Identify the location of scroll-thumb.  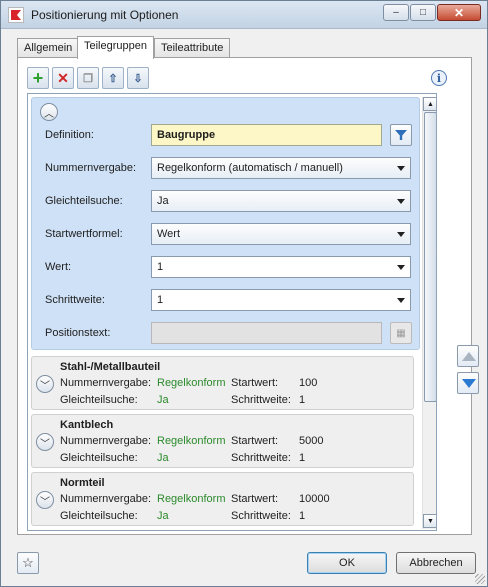
(430, 257).